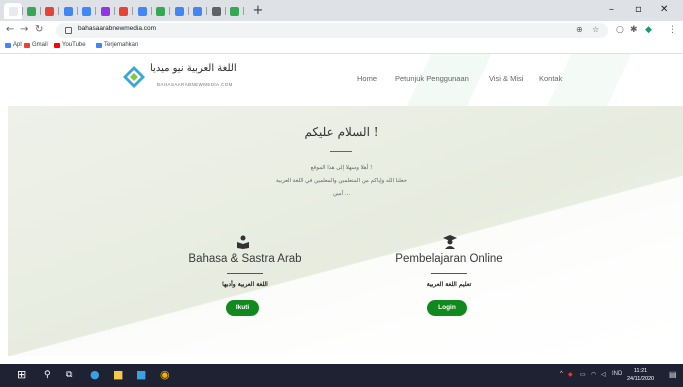 The image size is (683, 387). What do you see at coordinates (57, 45) in the screenshot?
I see `youtube-icon` at bounding box center [57, 45].